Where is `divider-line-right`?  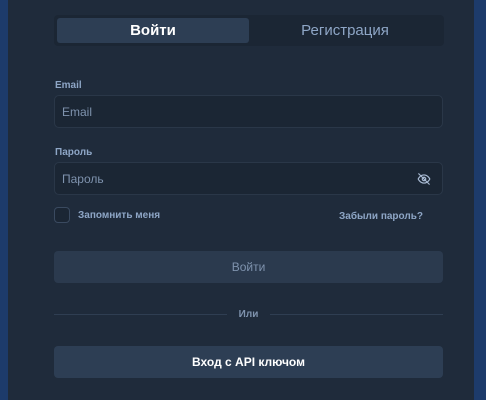 divider-line-right is located at coordinates (356, 314).